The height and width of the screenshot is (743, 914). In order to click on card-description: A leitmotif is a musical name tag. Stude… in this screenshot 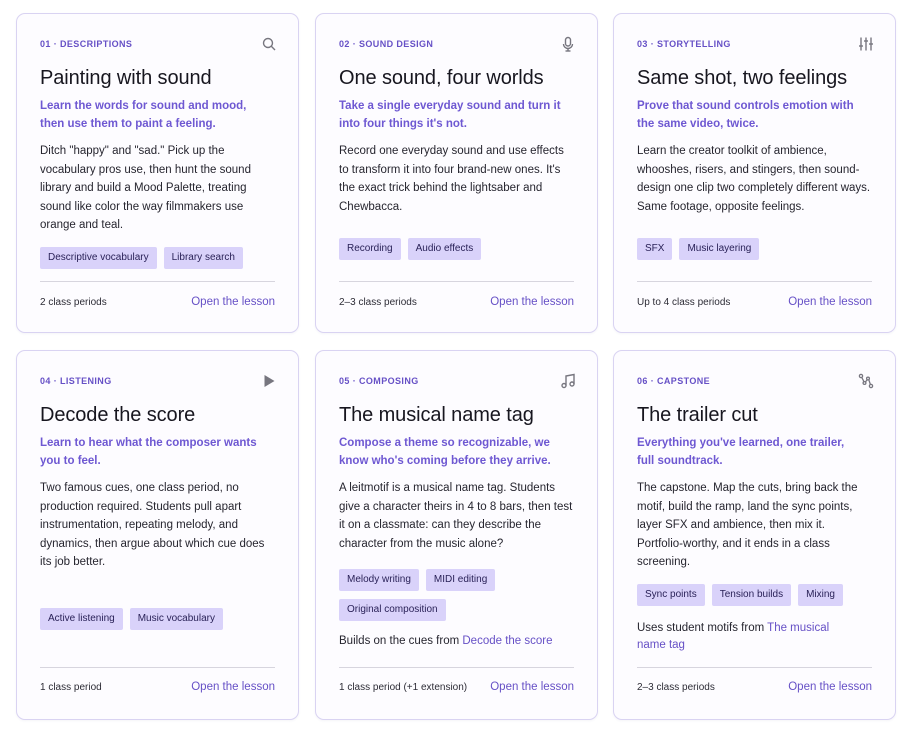, I will do `click(456, 516)`.